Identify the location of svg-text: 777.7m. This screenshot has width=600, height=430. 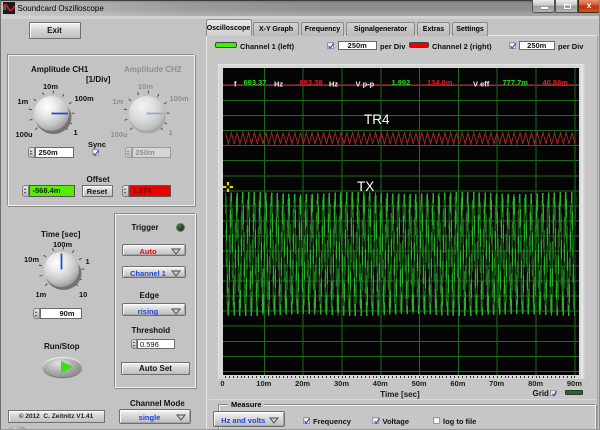
(515, 82).